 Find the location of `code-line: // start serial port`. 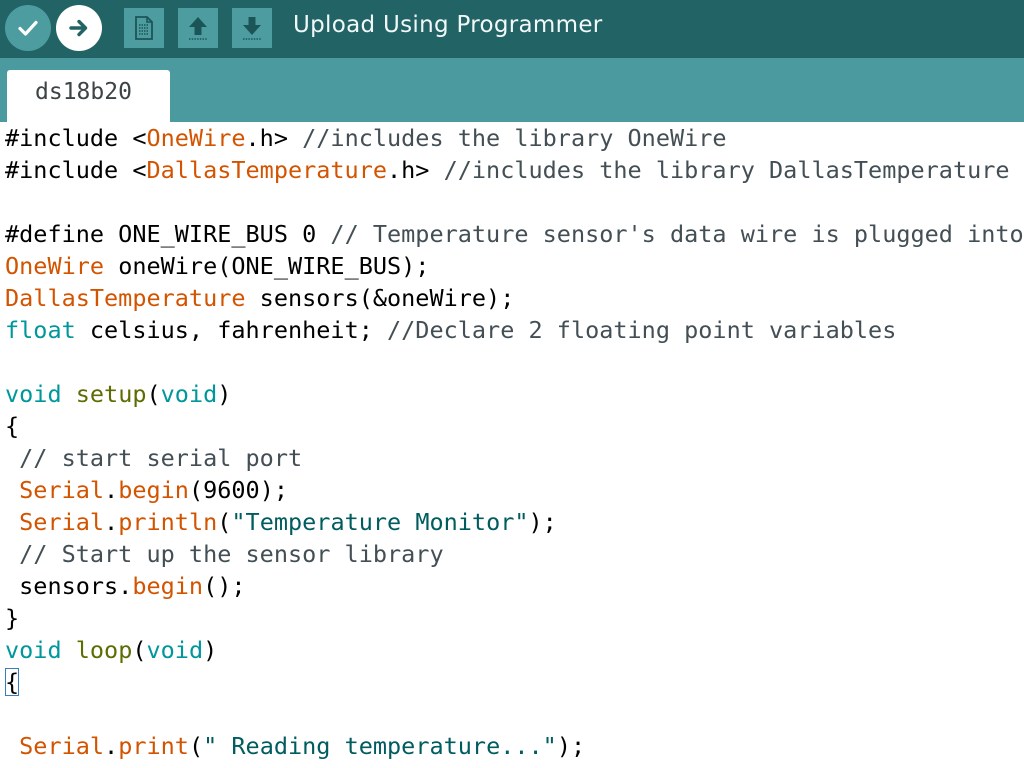

code-line: // start serial port is located at coordinates (153, 458).